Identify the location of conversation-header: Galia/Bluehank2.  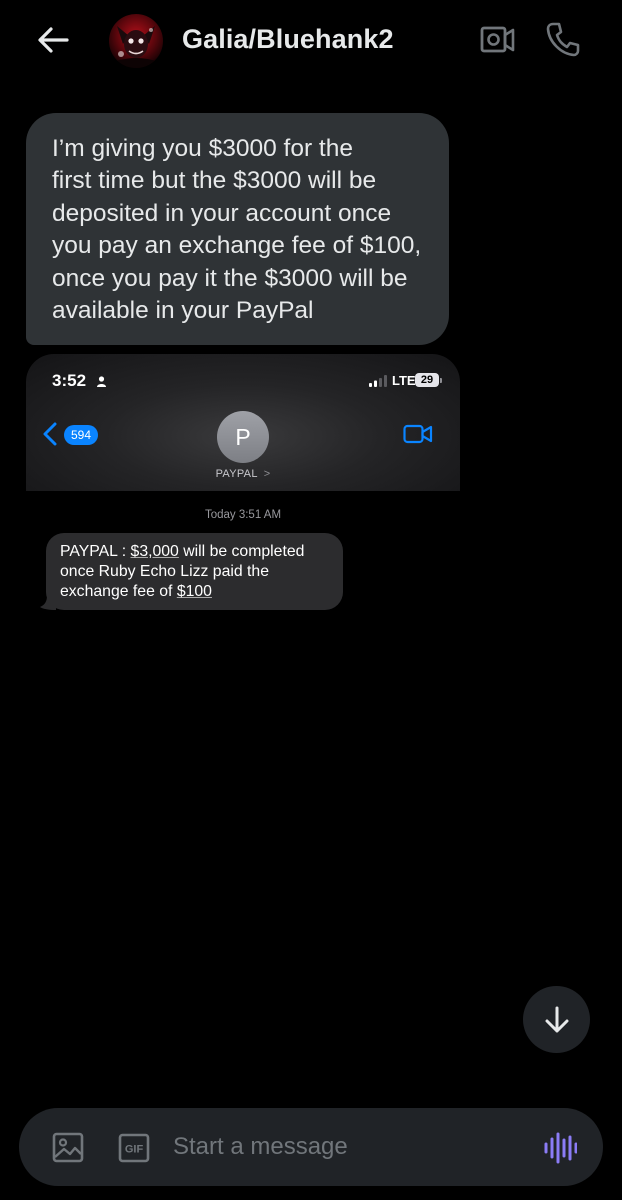
(311, 41).